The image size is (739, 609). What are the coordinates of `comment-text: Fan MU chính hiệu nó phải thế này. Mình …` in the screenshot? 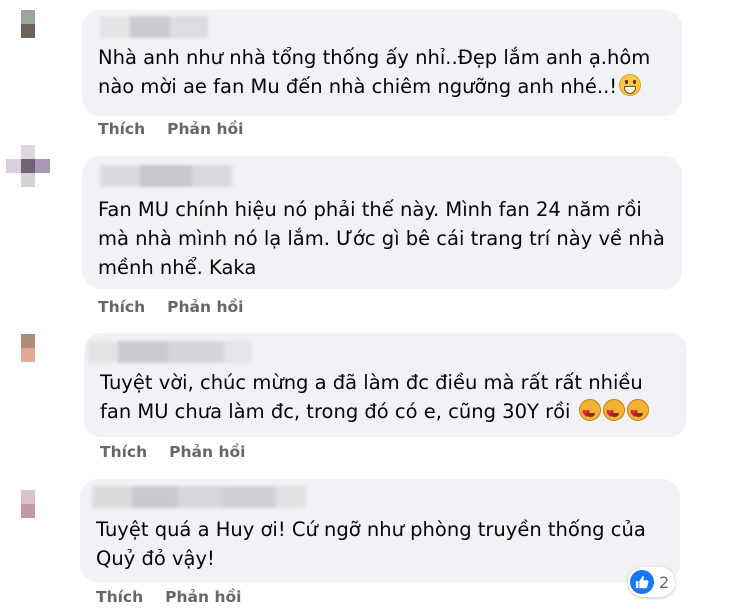 It's located at (381, 238).